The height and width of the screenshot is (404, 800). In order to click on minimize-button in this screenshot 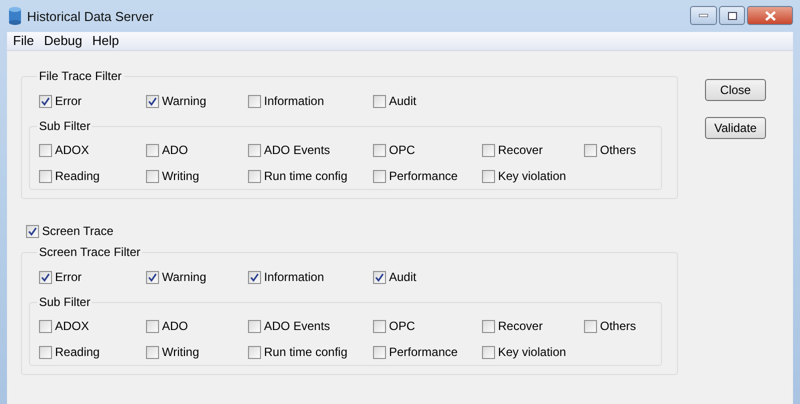, I will do `click(703, 15)`.